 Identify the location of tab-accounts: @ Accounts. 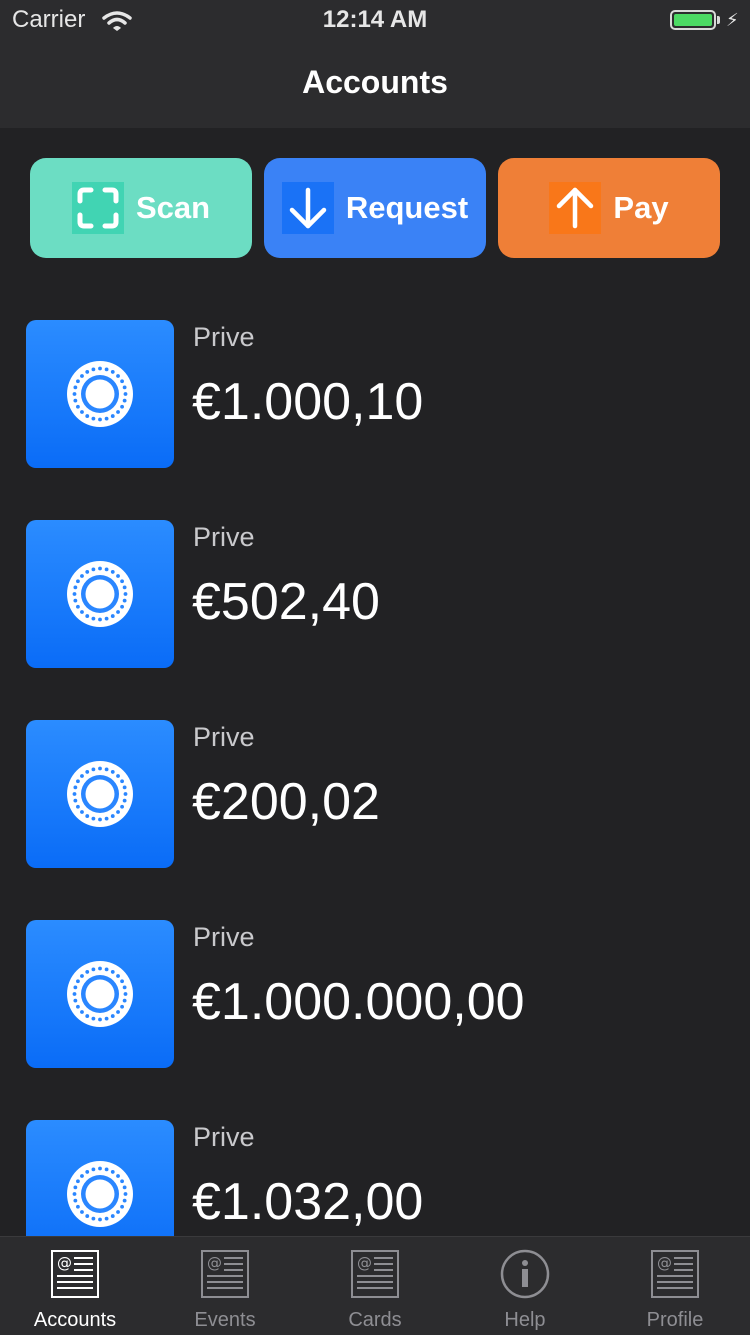
(75, 1286).